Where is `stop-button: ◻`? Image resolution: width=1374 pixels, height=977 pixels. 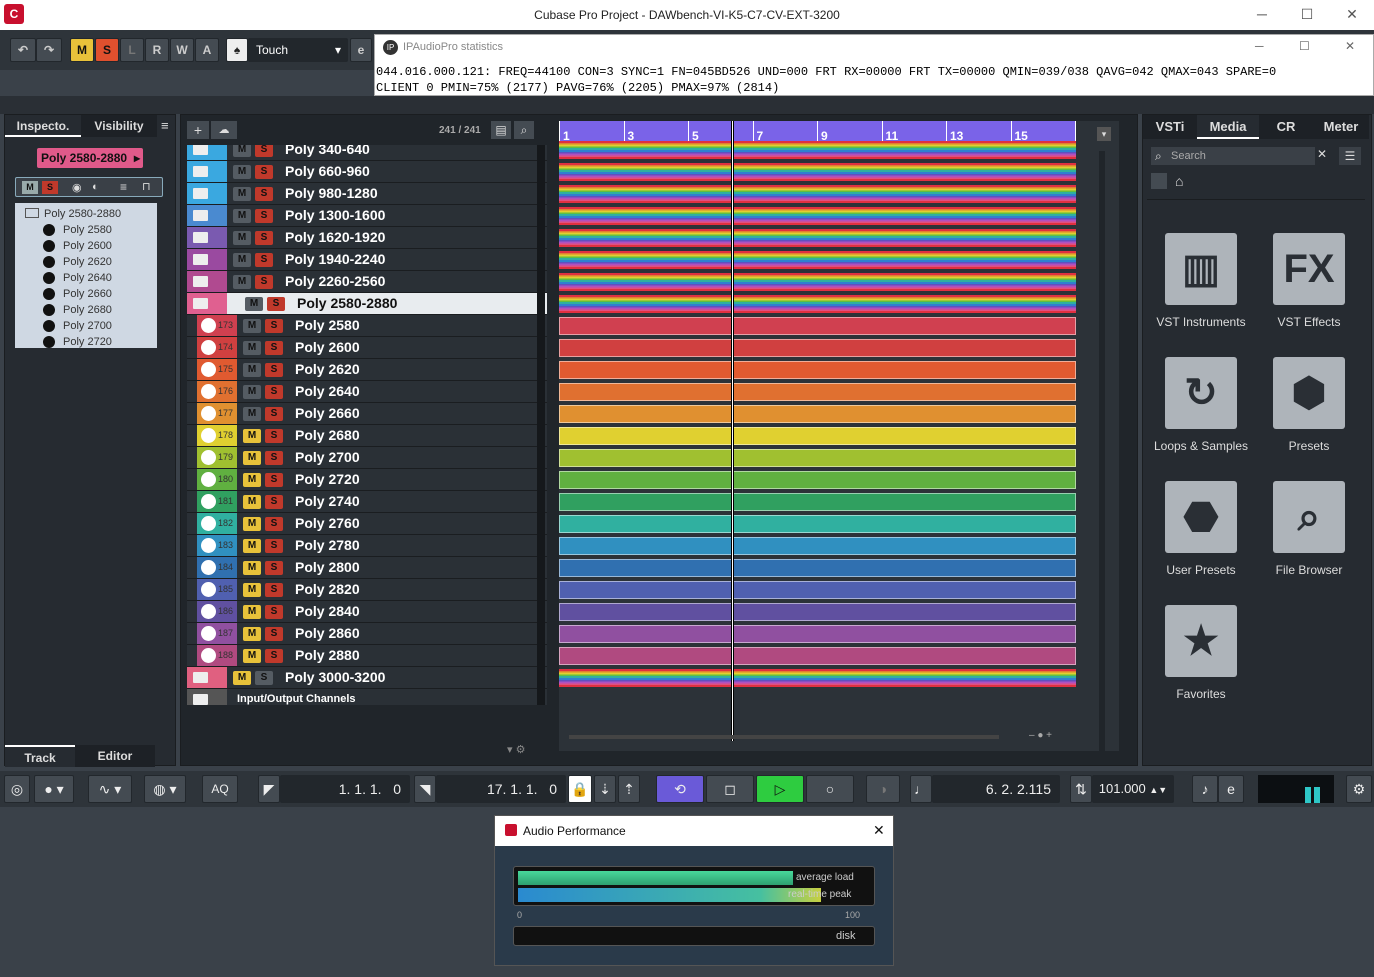 stop-button: ◻ is located at coordinates (730, 789).